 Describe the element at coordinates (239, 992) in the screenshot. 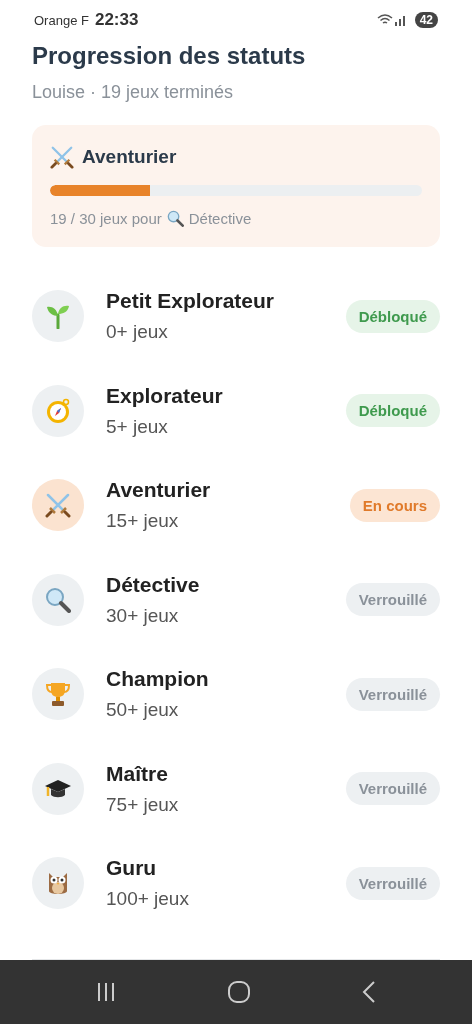

I see `home-icon` at that location.